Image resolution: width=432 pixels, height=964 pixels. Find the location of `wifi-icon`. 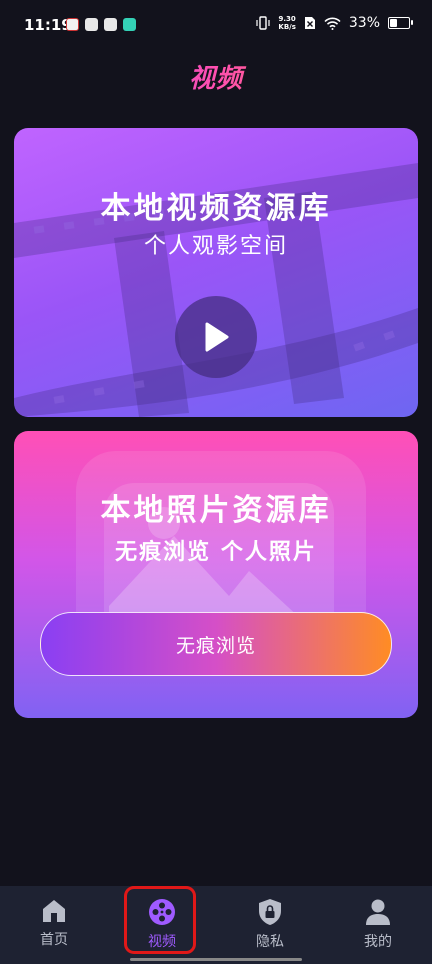

wifi-icon is located at coordinates (332, 23).